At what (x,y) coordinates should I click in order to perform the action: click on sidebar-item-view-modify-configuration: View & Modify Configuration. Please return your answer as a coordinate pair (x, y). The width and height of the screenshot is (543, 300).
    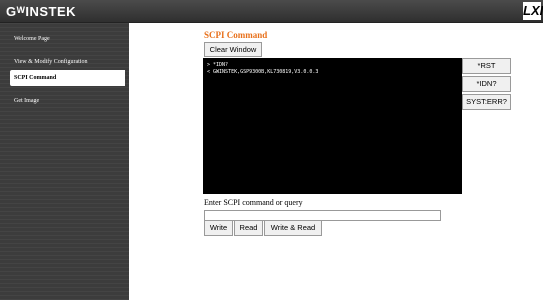
    Looking at the image, I should click on (67, 62).